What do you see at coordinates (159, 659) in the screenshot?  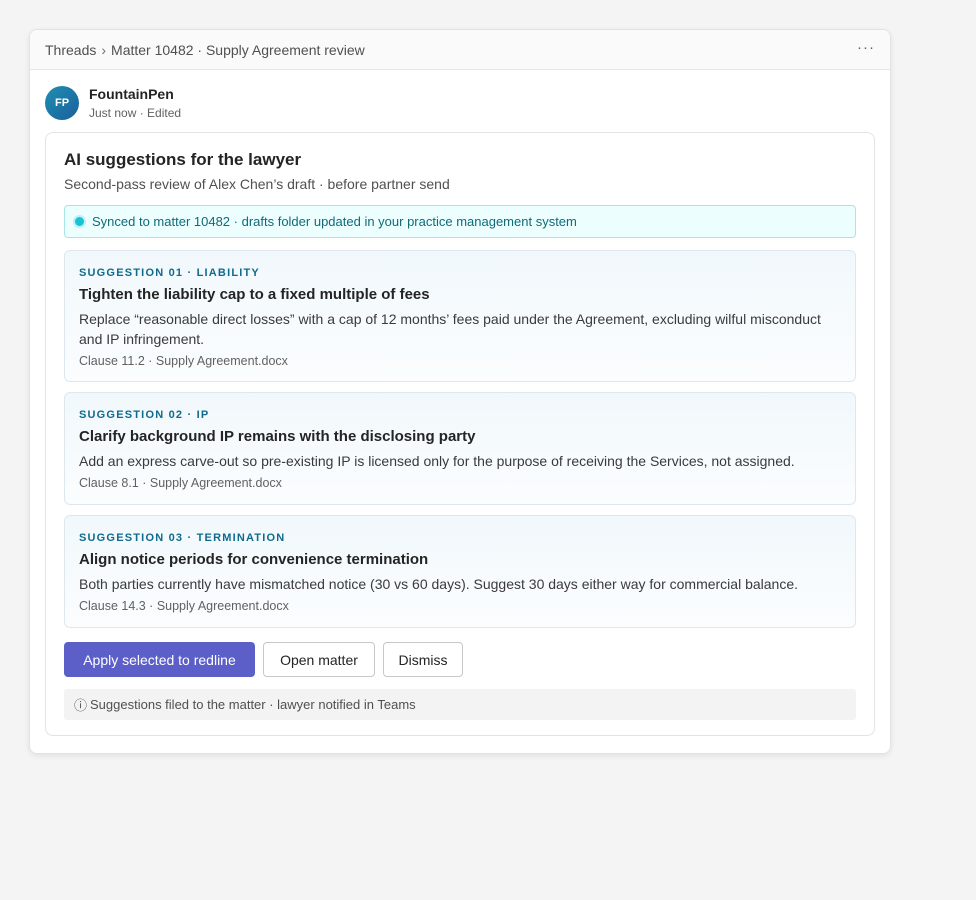 I see `apply-redline-button: Apply selected to redline` at bounding box center [159, 659].